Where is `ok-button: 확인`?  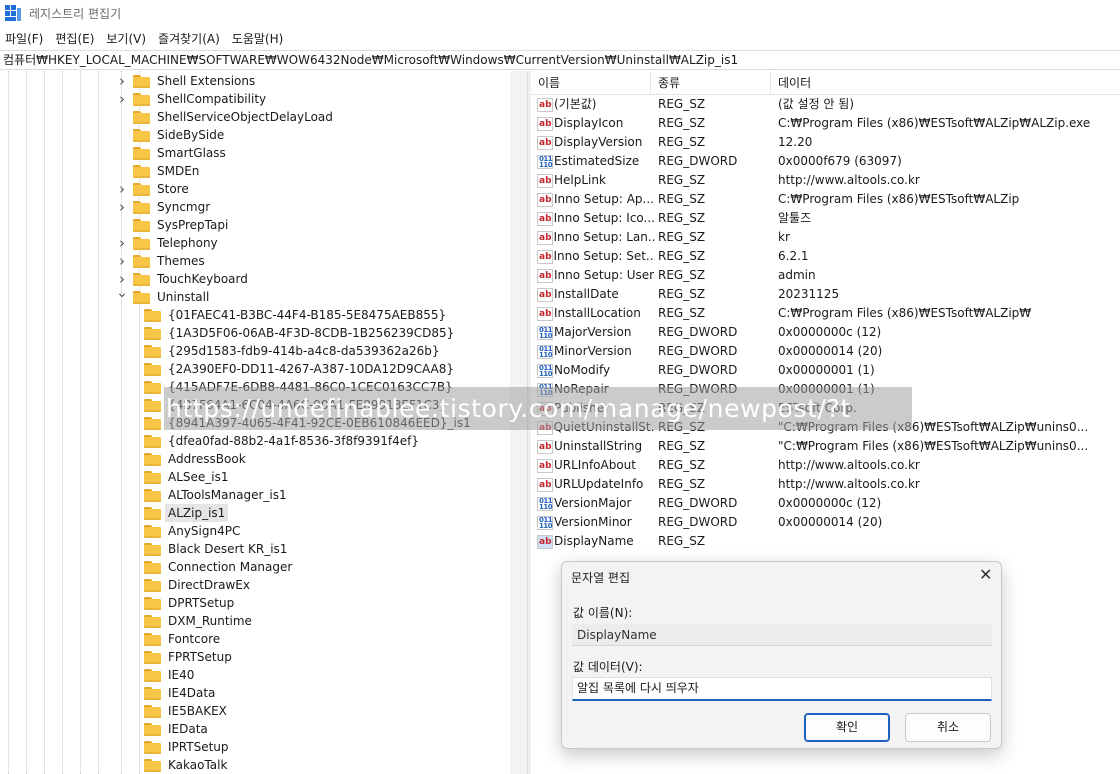 ok-button: 확인 is located at coordinates (847, 727).